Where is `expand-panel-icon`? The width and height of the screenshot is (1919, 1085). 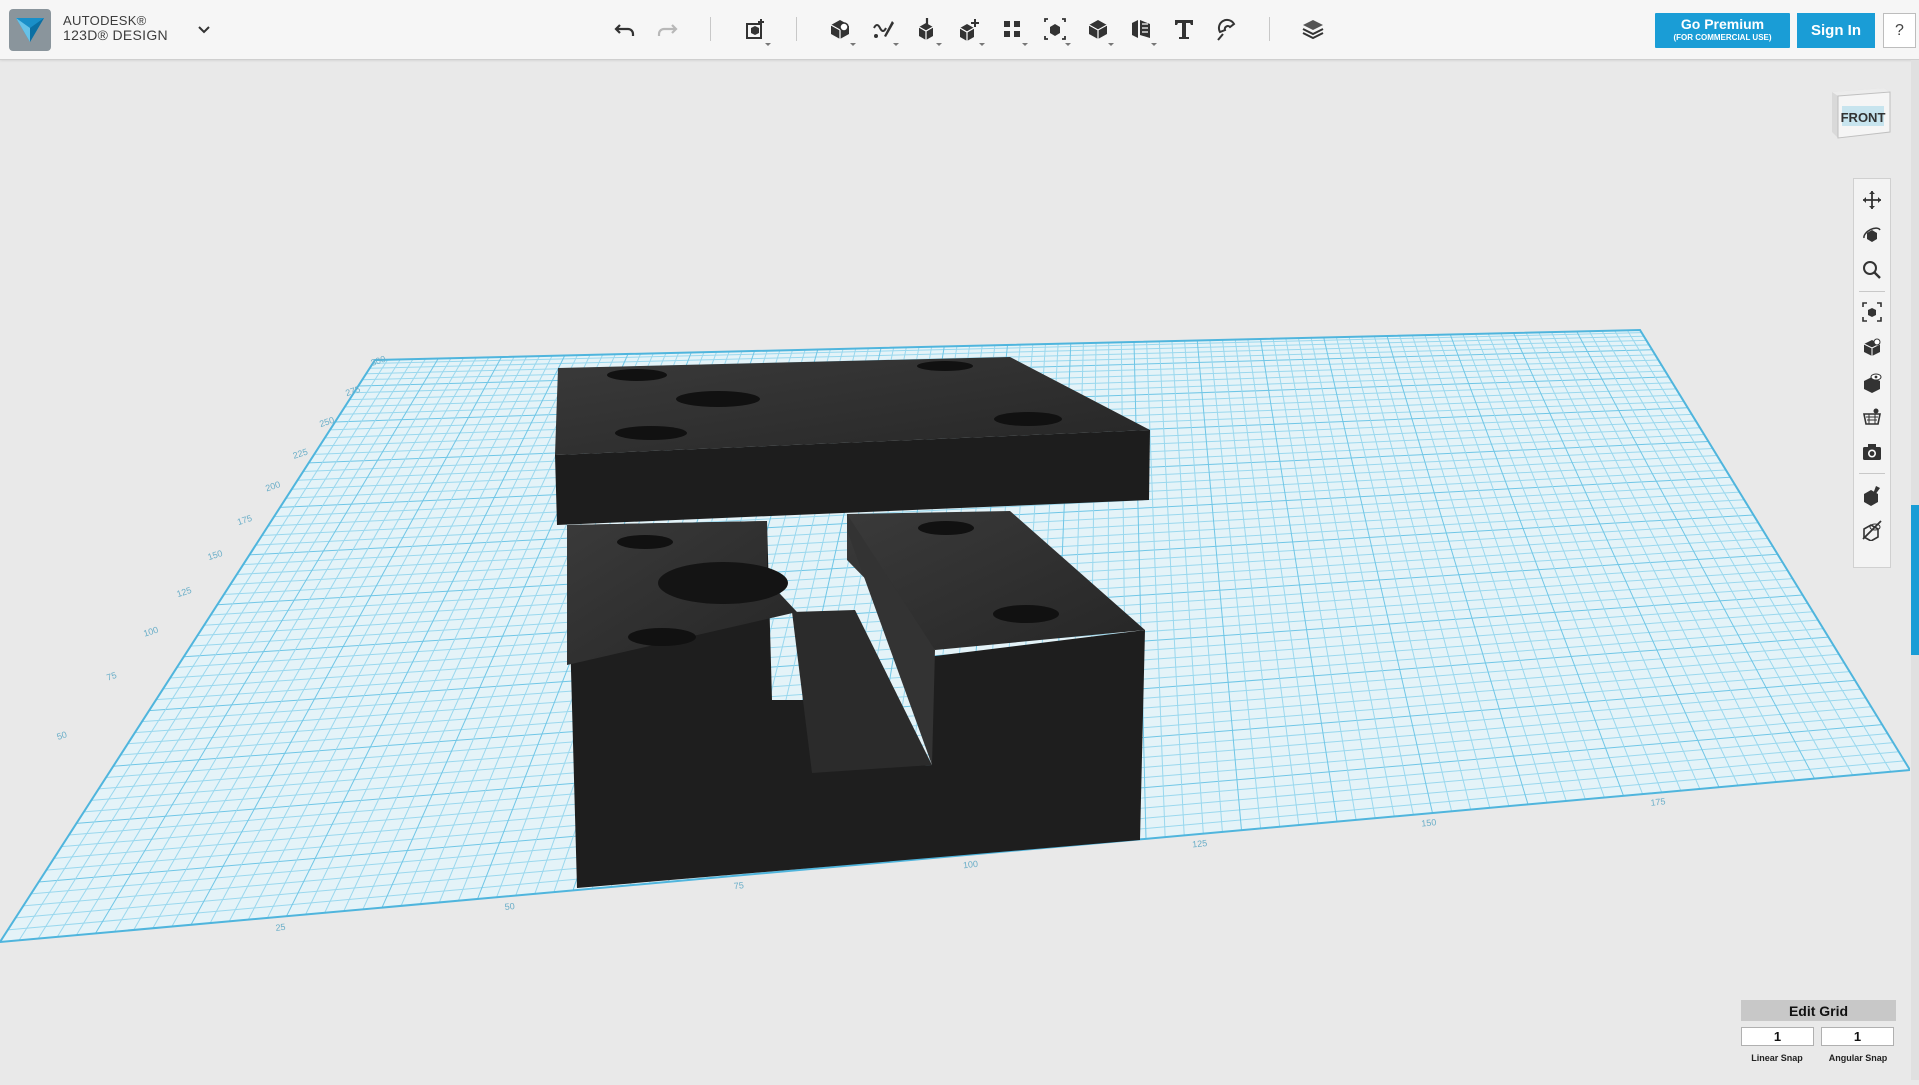 expand-panel-icon is located at coordinates (1915, 577).